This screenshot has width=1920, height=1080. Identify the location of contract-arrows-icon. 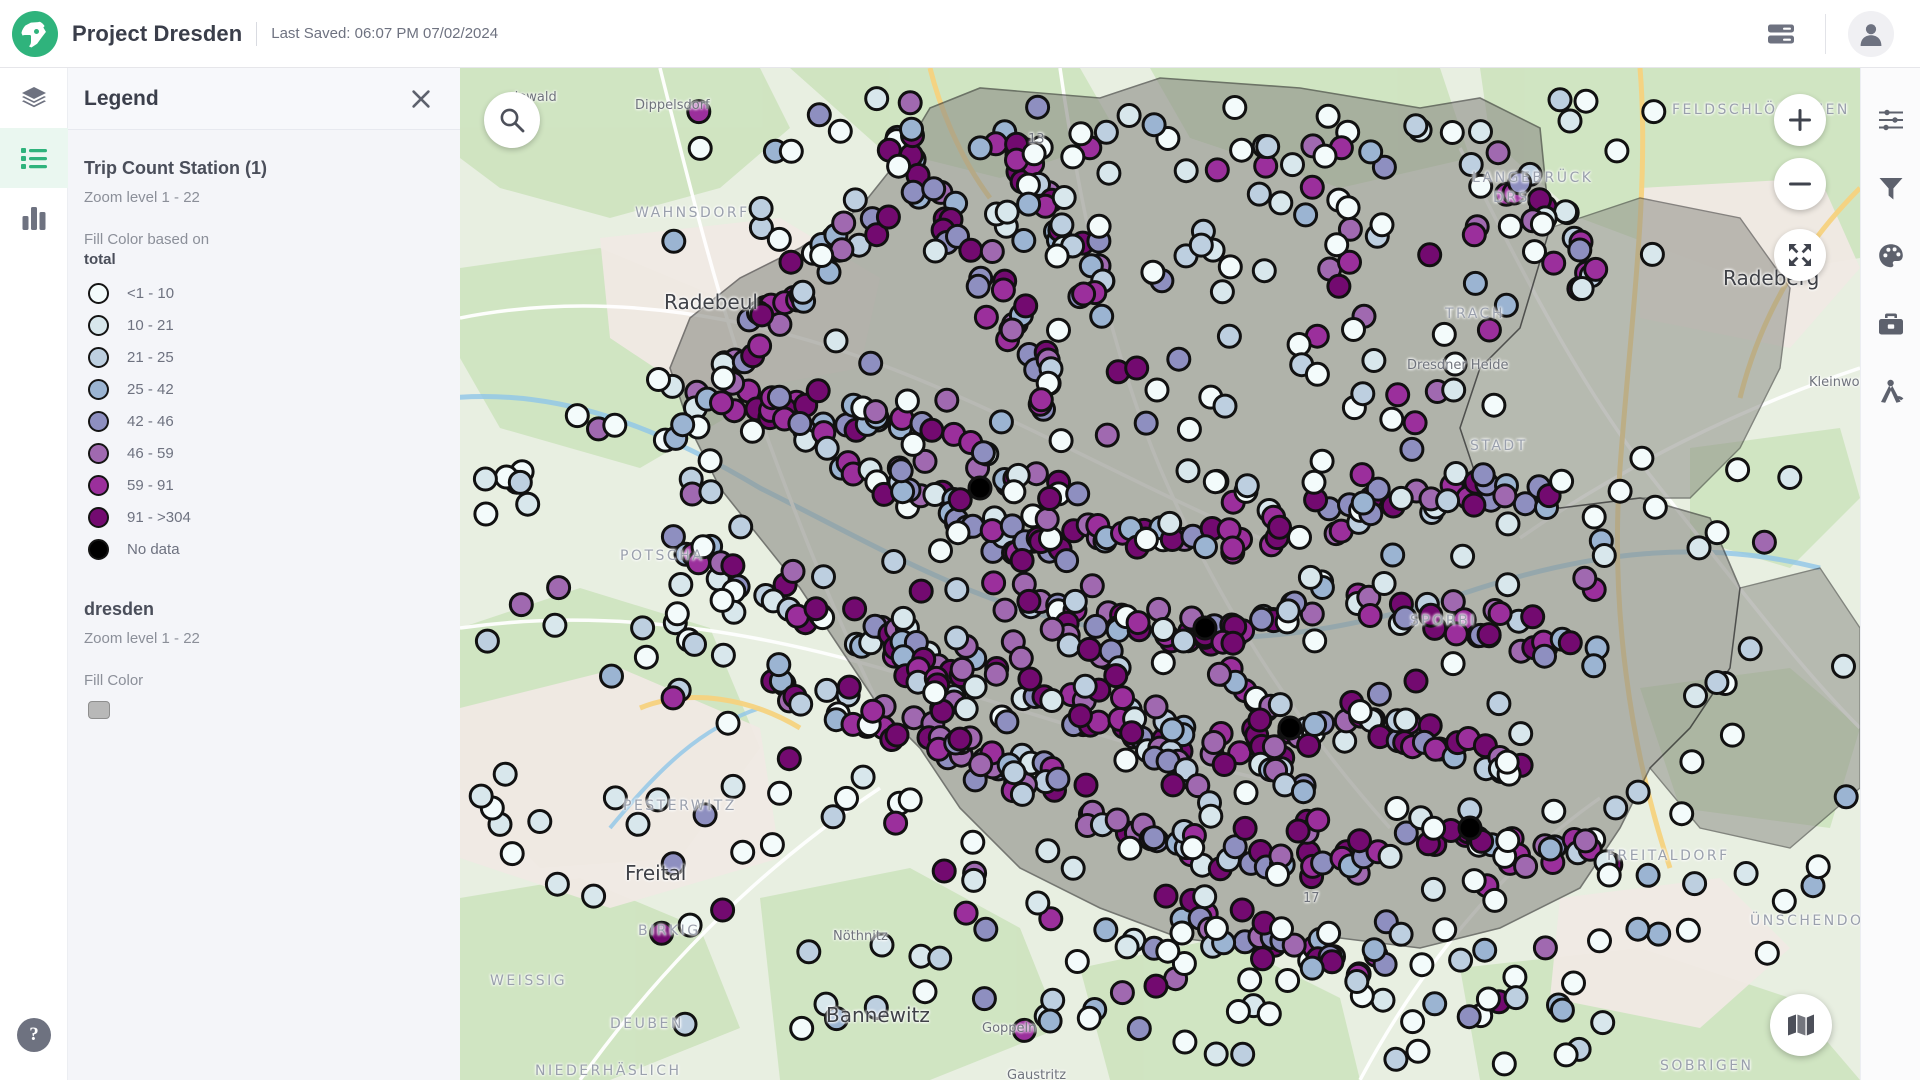
(1800, 255).